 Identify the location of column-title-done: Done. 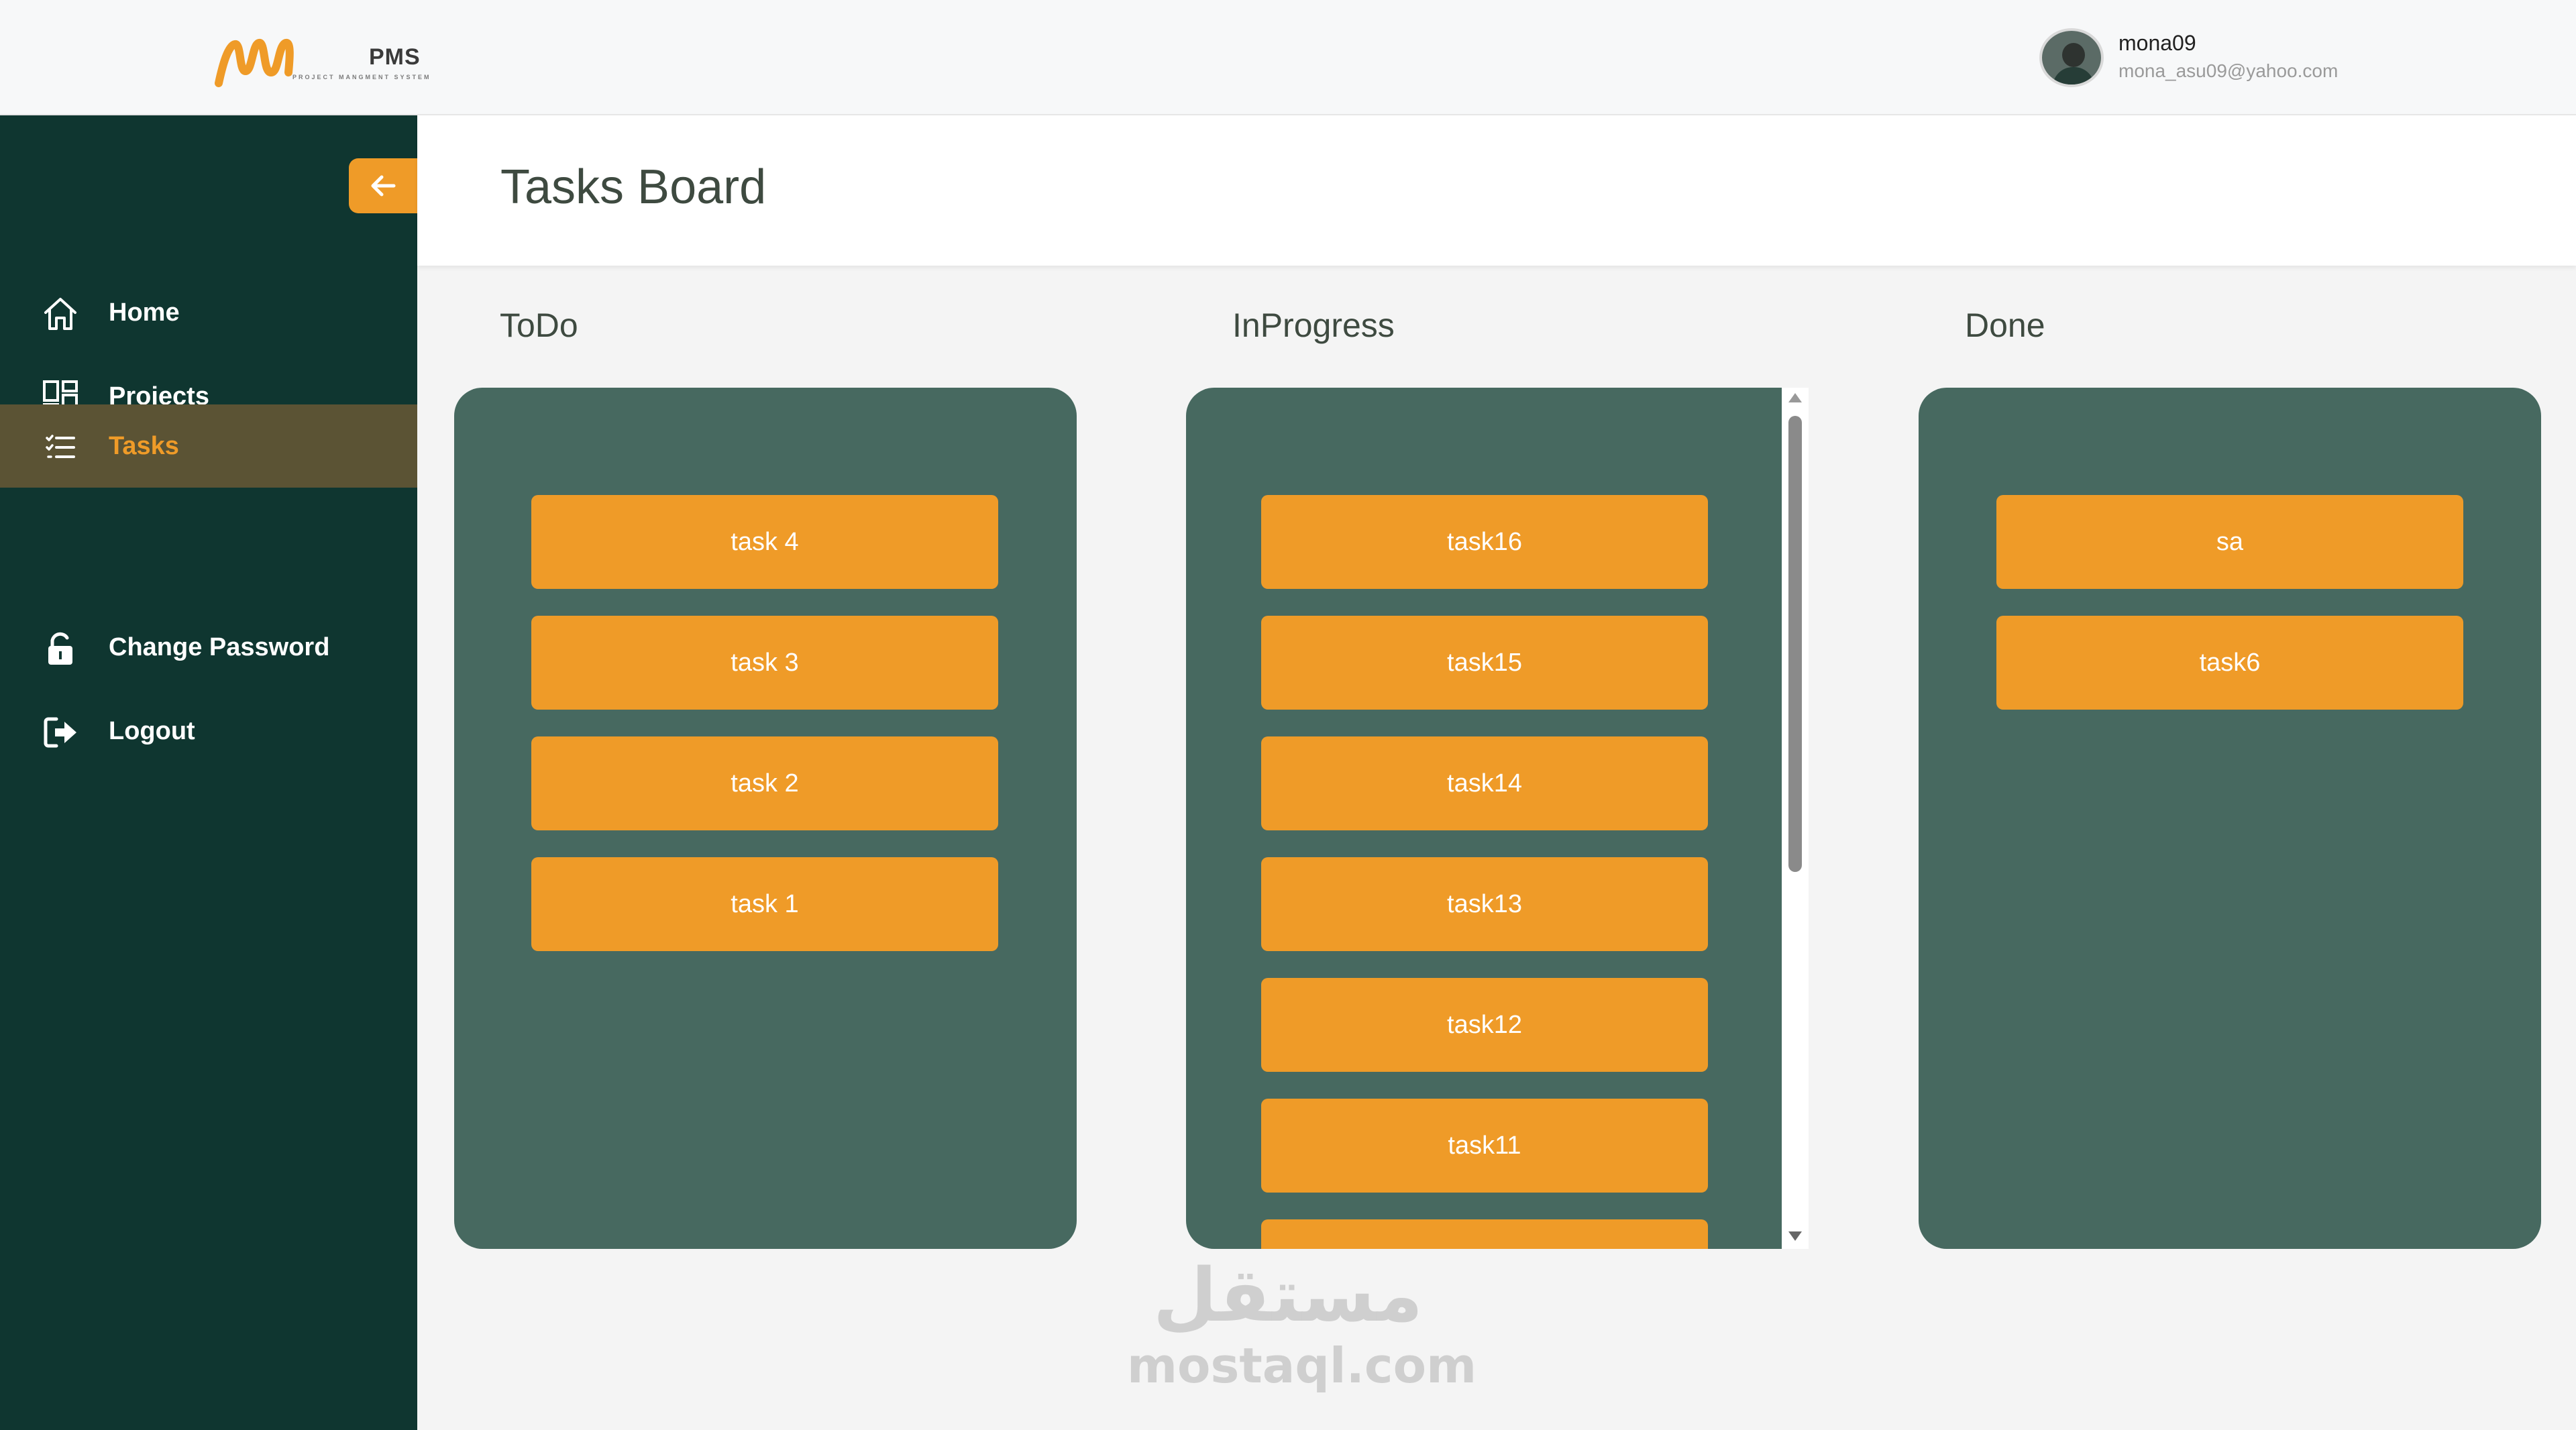
(2005, 326).